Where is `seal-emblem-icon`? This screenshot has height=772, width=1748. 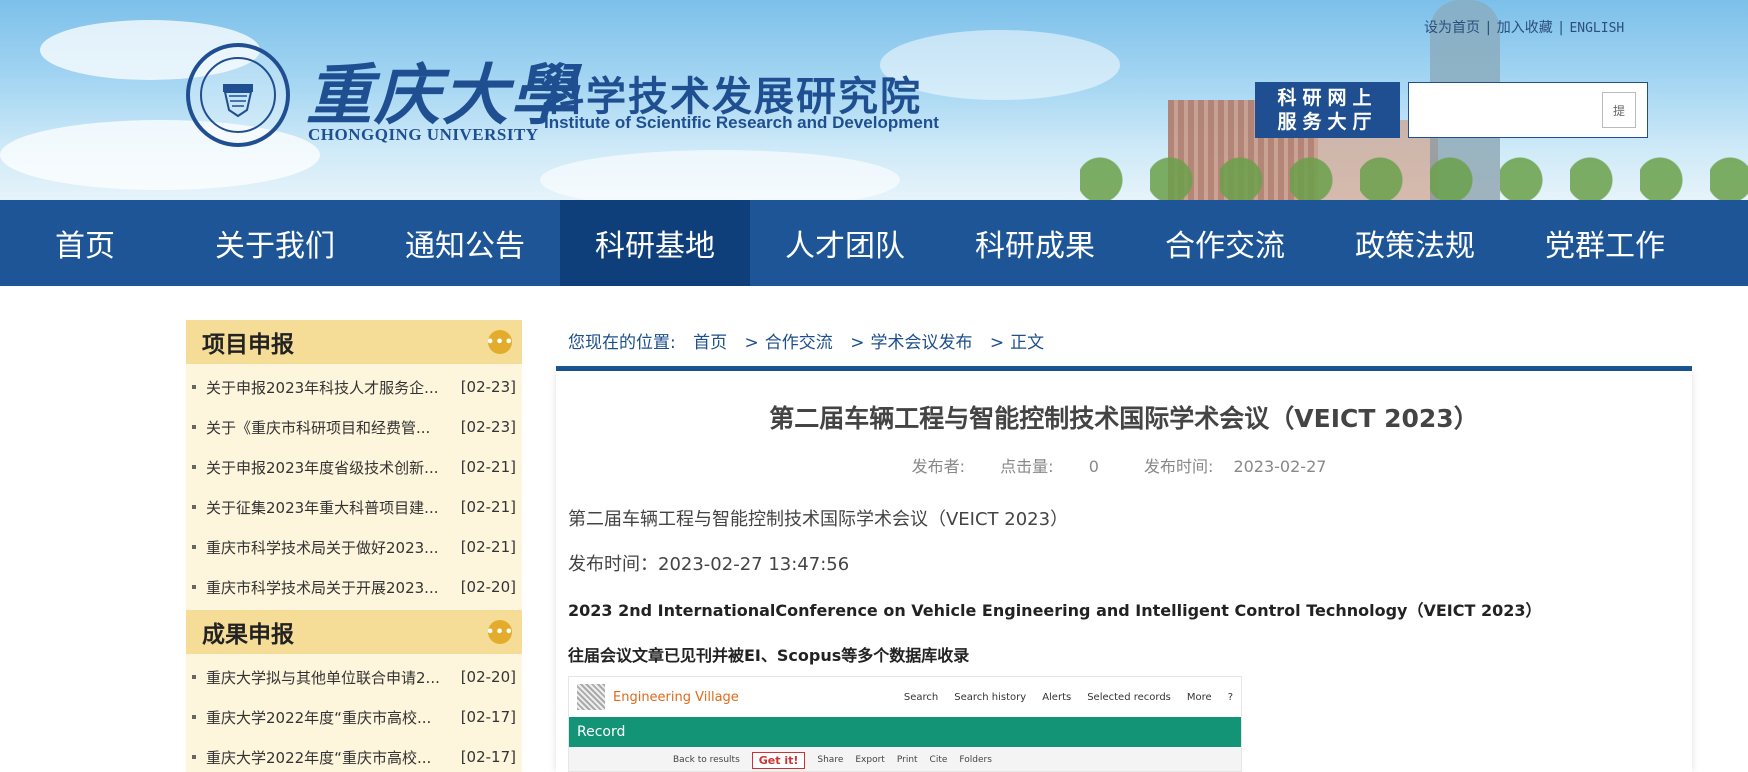
seal-emblem-icon is located at coordinates (238, 101).